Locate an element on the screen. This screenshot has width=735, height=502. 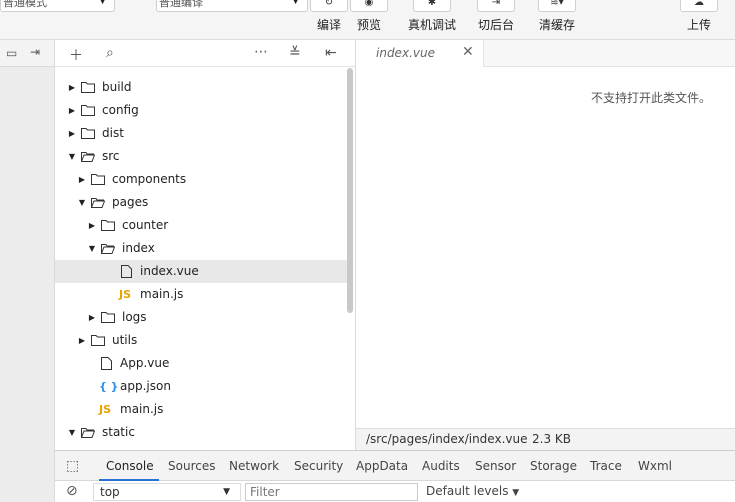
block-icon: ⊘ is located at coordinates (72, 491).